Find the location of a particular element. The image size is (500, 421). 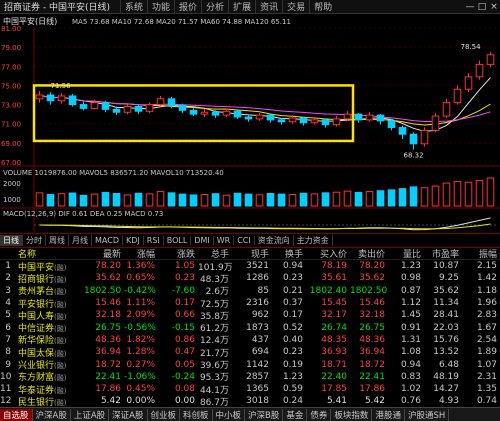

row-turnover: 0.17 is located at coordinates (292, 315).